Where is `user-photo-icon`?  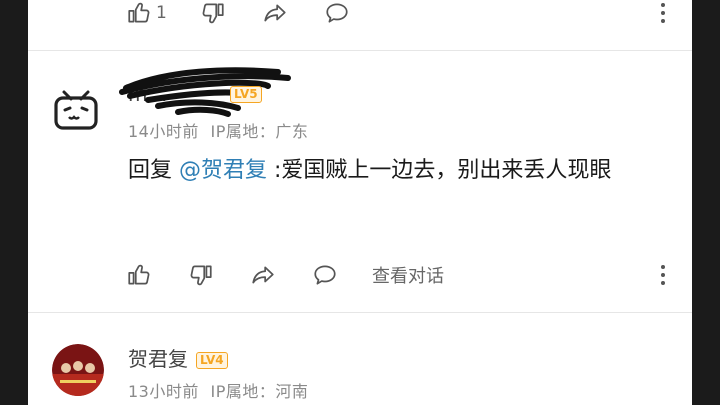 user-photo-icon is located at coordinates (78, 370).